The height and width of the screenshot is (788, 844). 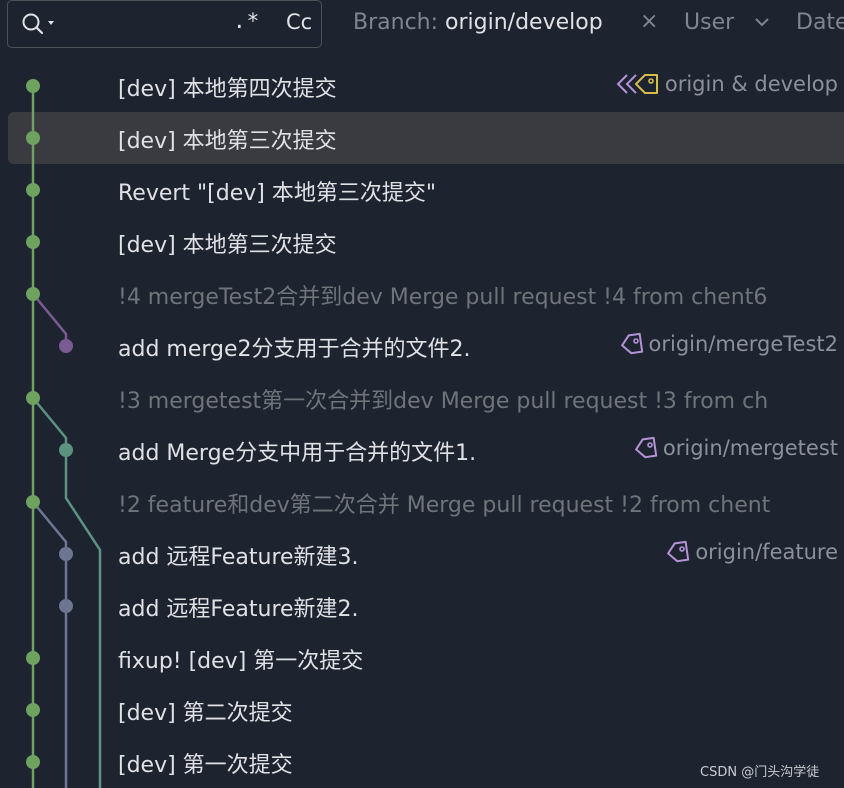 What do you see at coordinates (50, 644) in the screenshot?
I see `lane-feature` at bounding box center [50, 644].